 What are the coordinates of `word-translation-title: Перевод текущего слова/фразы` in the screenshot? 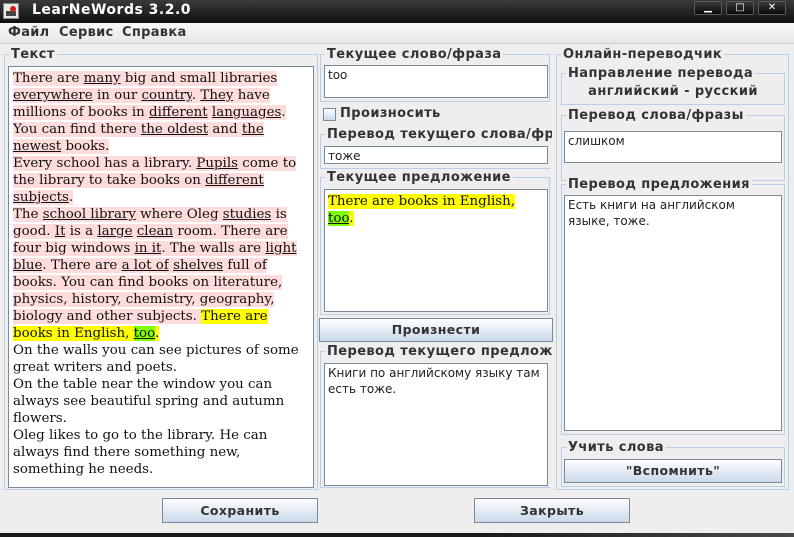 It's located at (438, 134).